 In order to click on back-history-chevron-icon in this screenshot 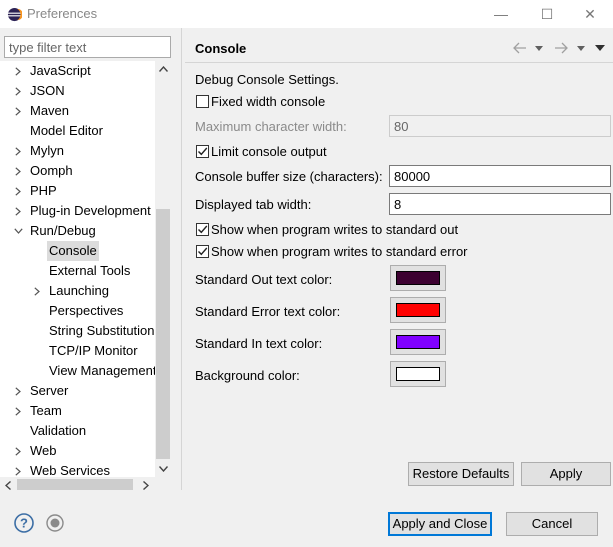, I will do `click(539, 48)`.